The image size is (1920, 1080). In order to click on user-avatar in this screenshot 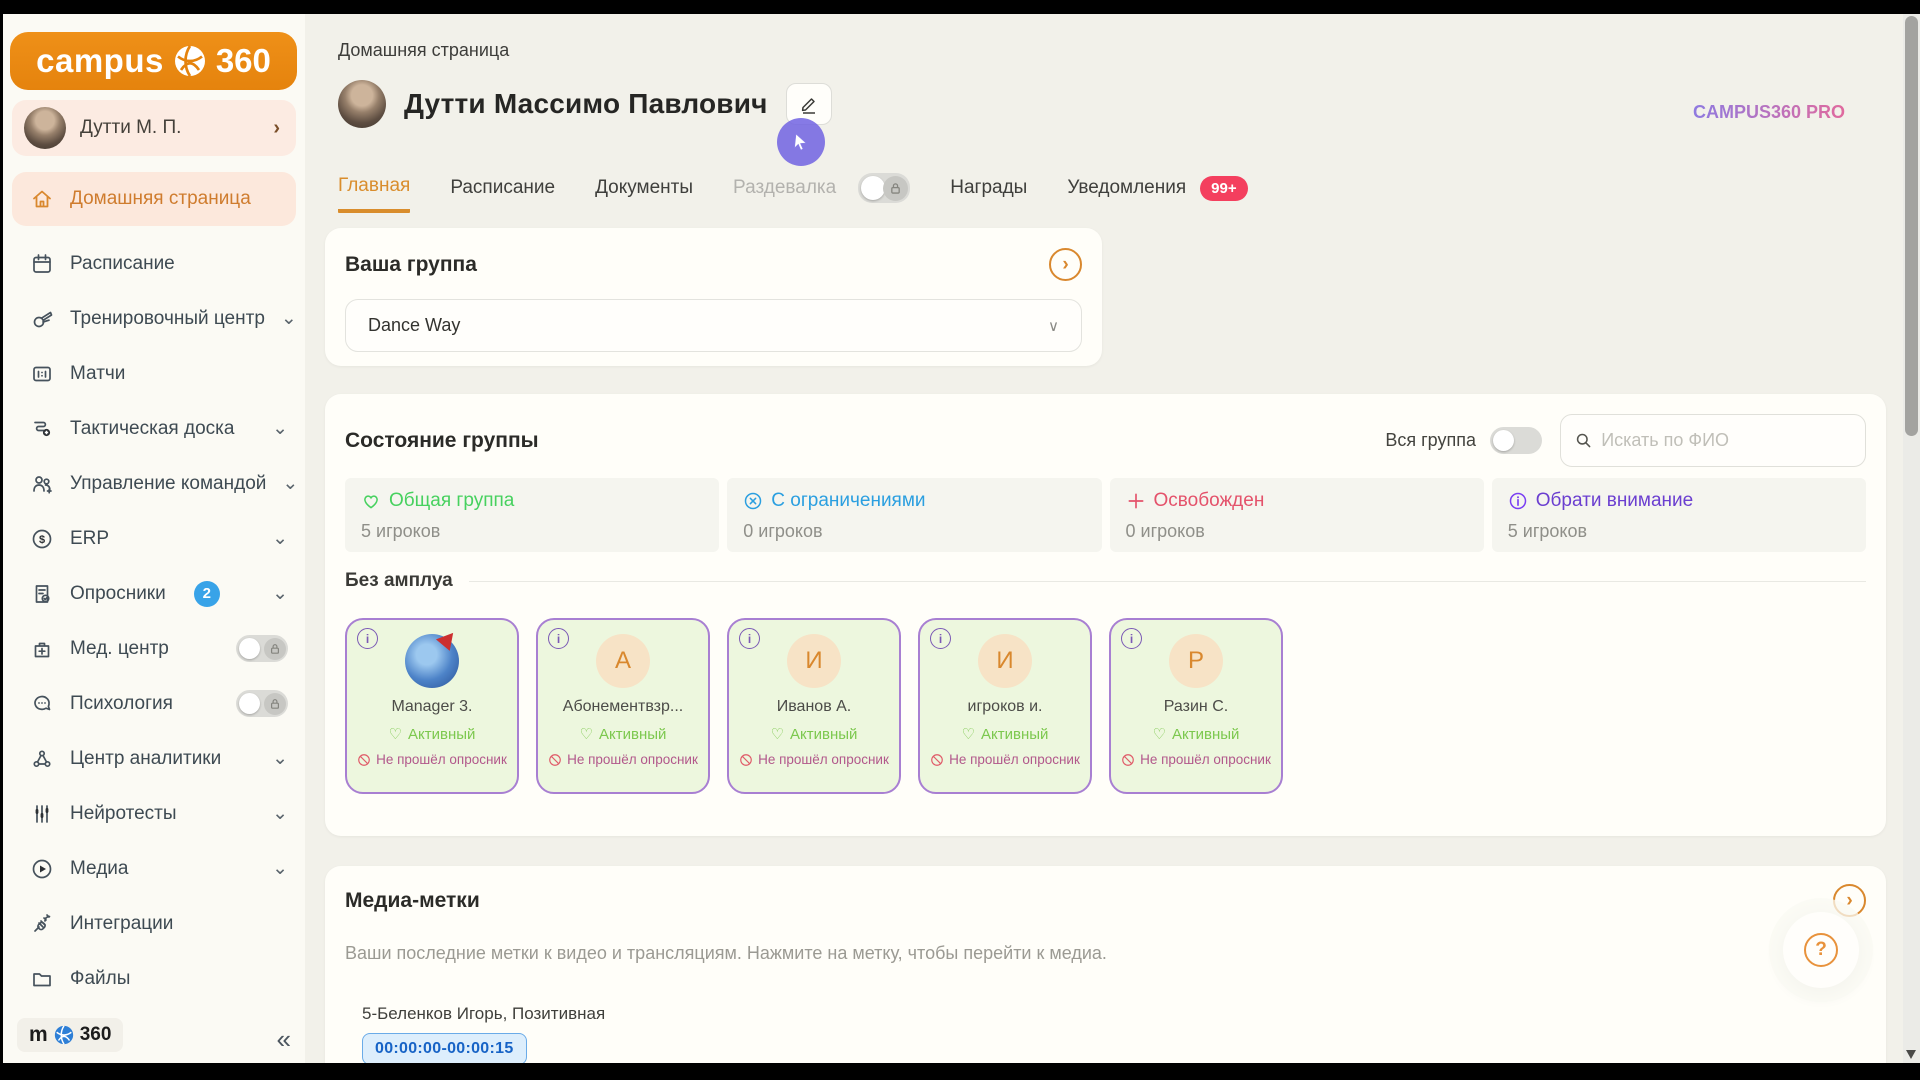, I will do `click(45, 128)`.